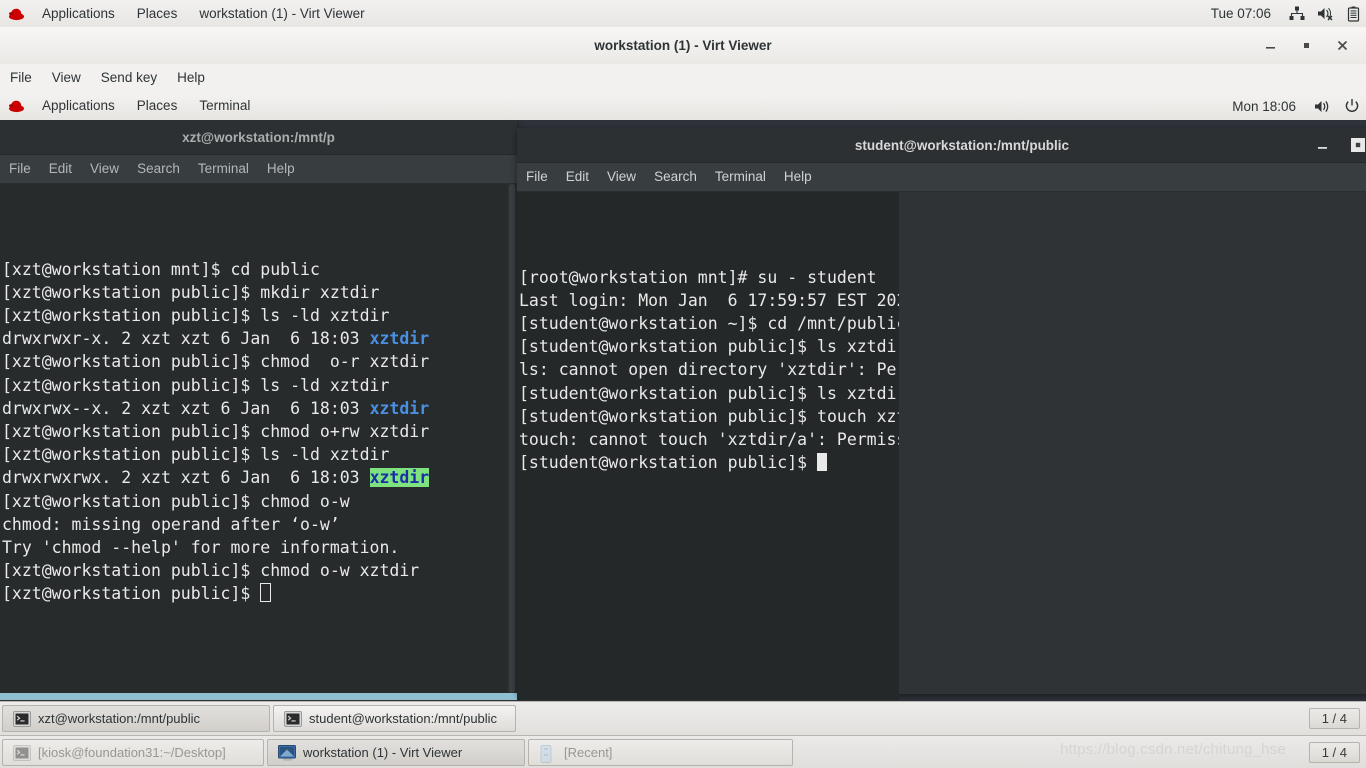 This screenshot has width=1366, height=768. I want to click on term-right-menu-search: Search, so click(675, 177).